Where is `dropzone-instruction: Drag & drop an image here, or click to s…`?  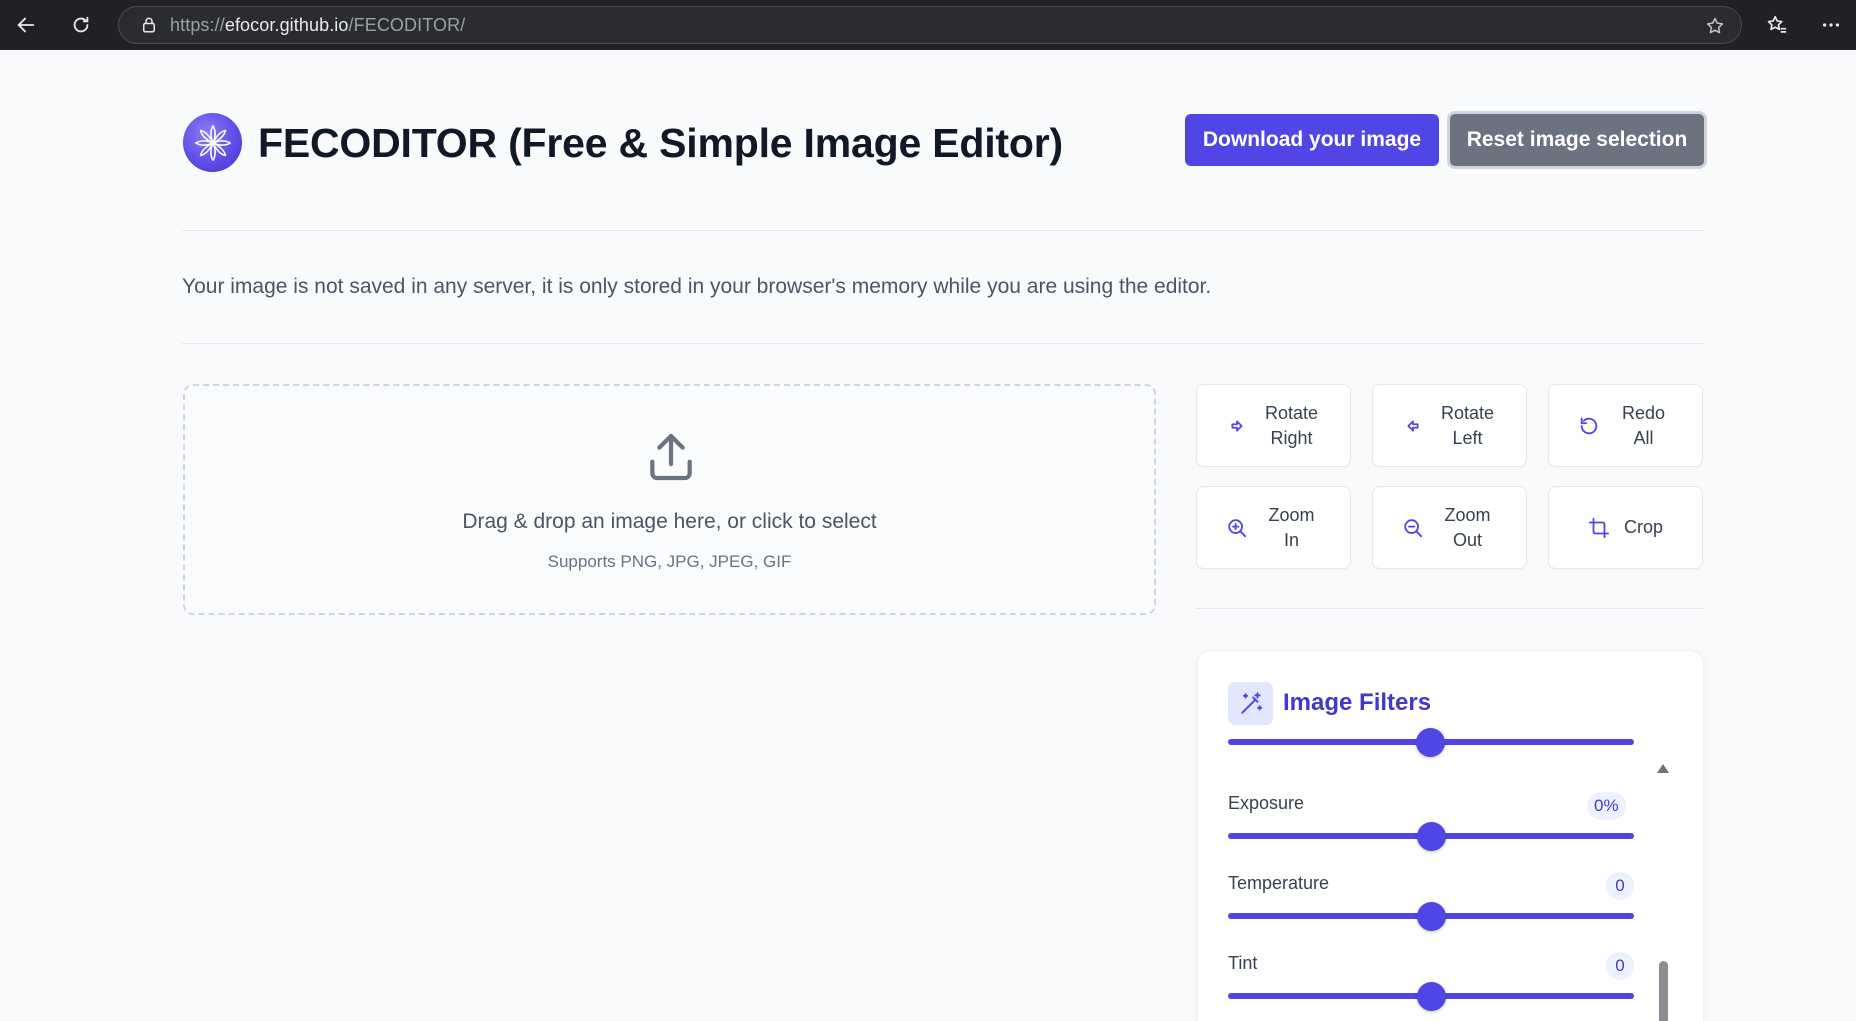
dropzone-instruction: Drag & drop an image here, or click to s… is located at coordinates (669, 521).